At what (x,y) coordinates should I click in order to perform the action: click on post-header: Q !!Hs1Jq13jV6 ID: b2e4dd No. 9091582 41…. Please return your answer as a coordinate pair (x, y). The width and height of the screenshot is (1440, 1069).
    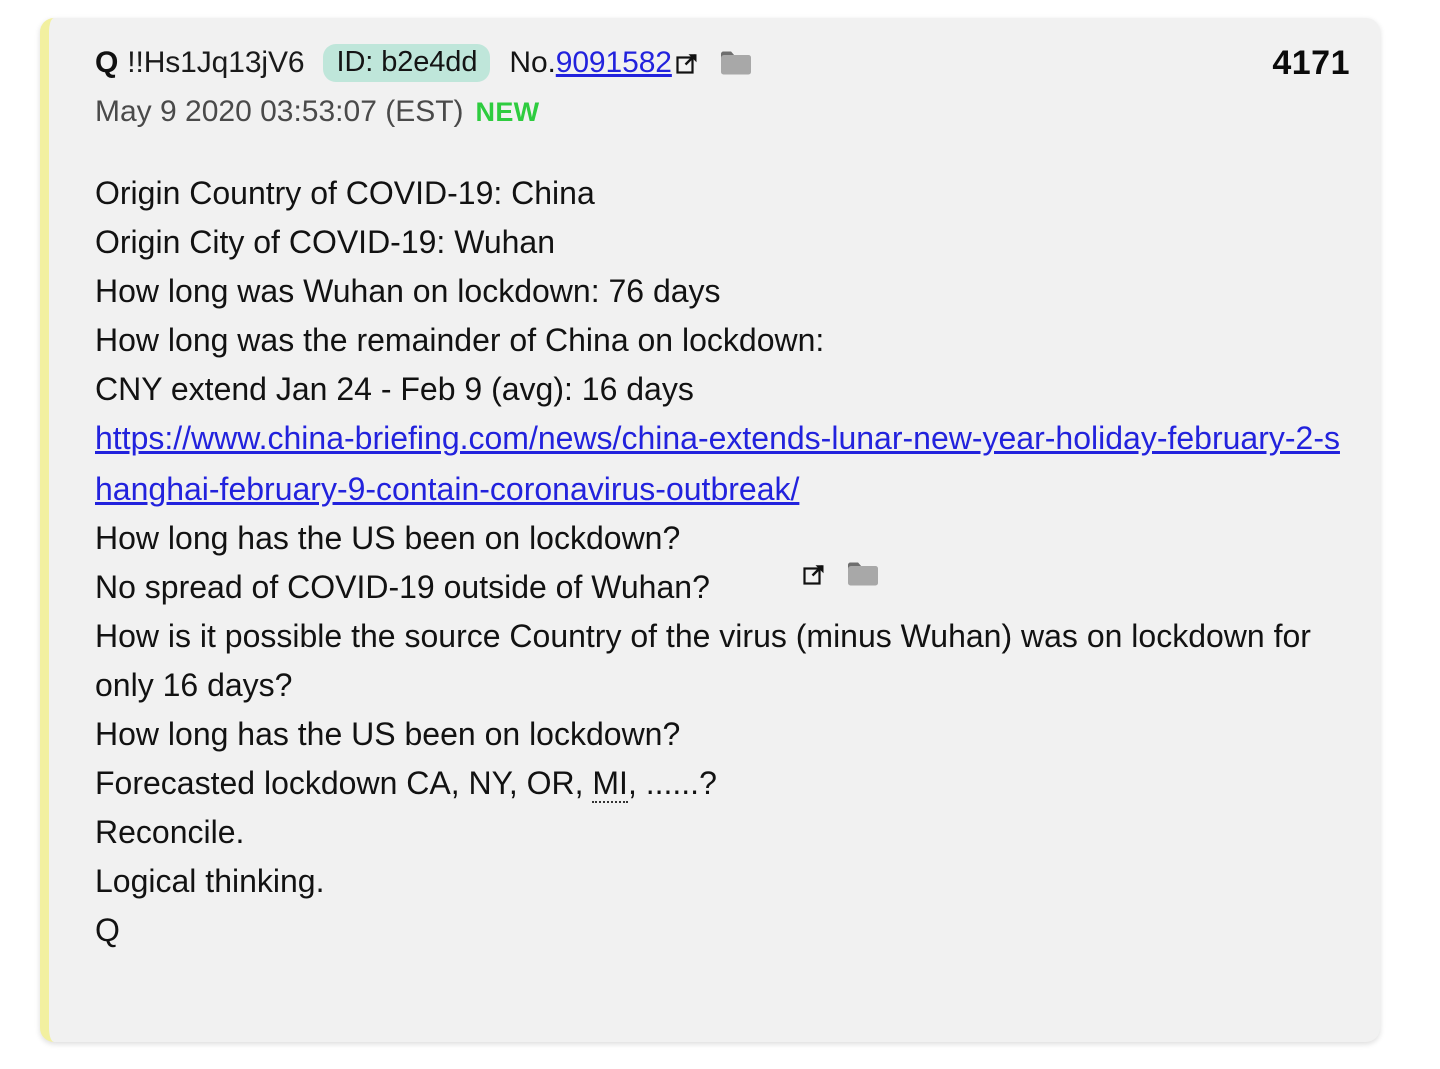
    Looking at the image, I should click on (725, 85).